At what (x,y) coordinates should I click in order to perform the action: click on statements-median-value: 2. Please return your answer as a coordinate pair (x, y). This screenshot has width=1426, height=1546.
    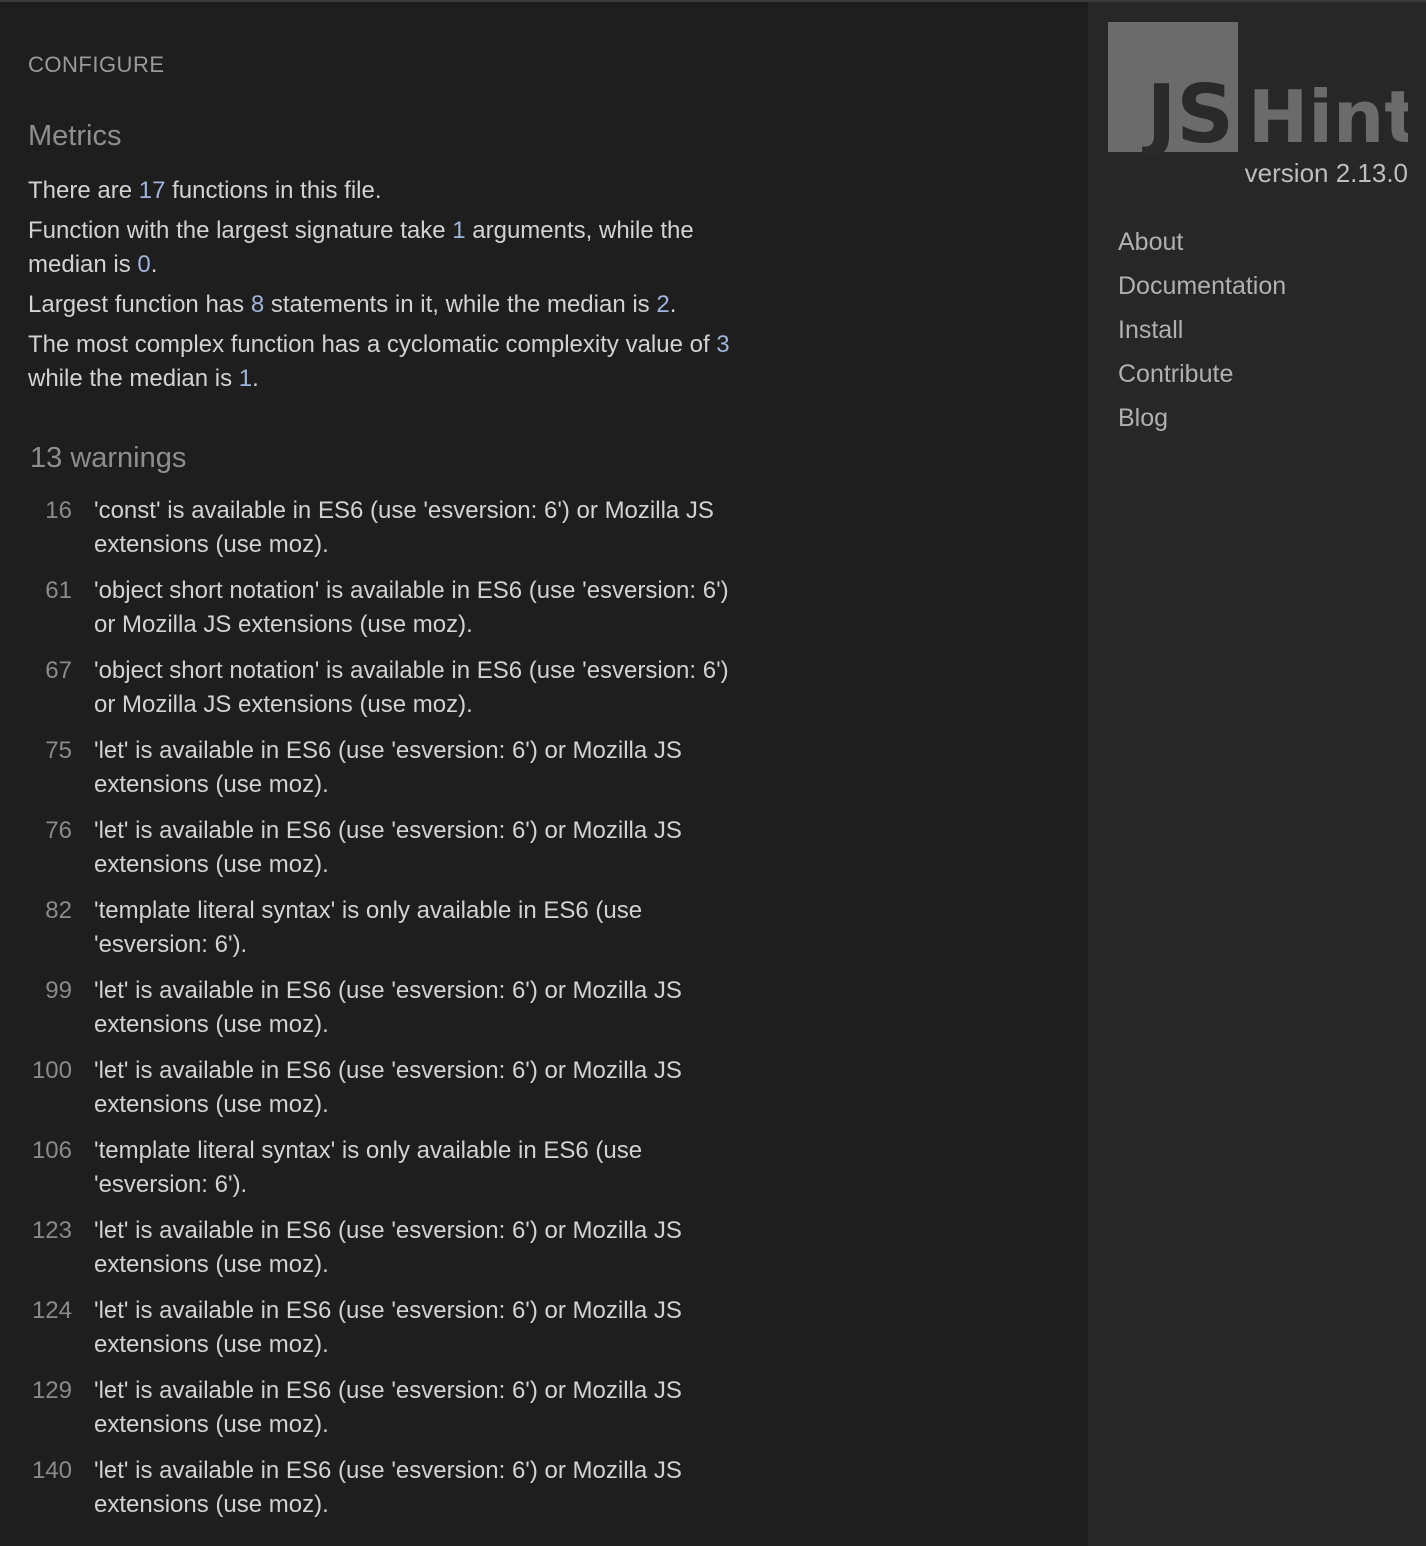
    Looking at the image, I should click on (663, 304).